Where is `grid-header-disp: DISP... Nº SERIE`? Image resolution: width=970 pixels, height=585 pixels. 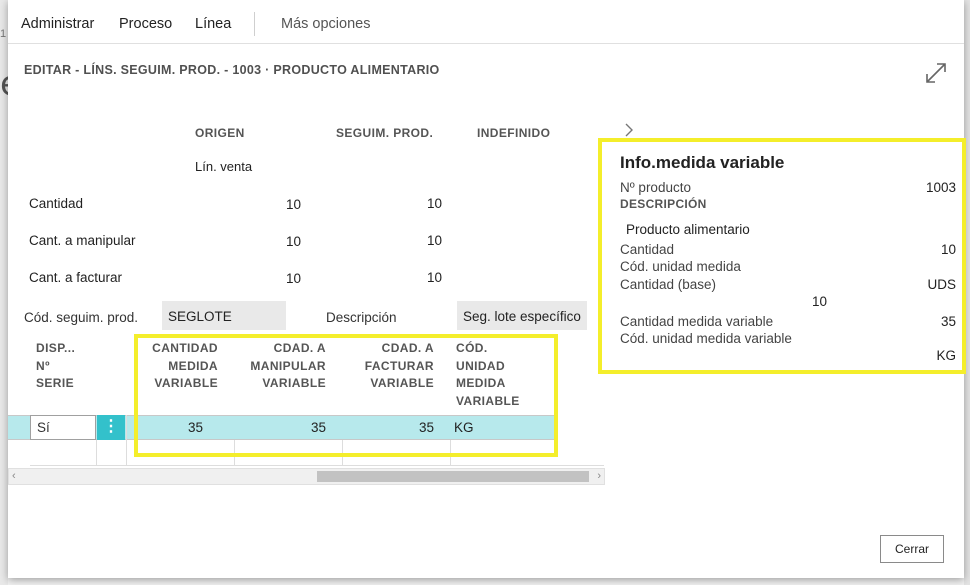
grid-header-disp: DISP... Nº SERIE is located at coordinates (58, 366).